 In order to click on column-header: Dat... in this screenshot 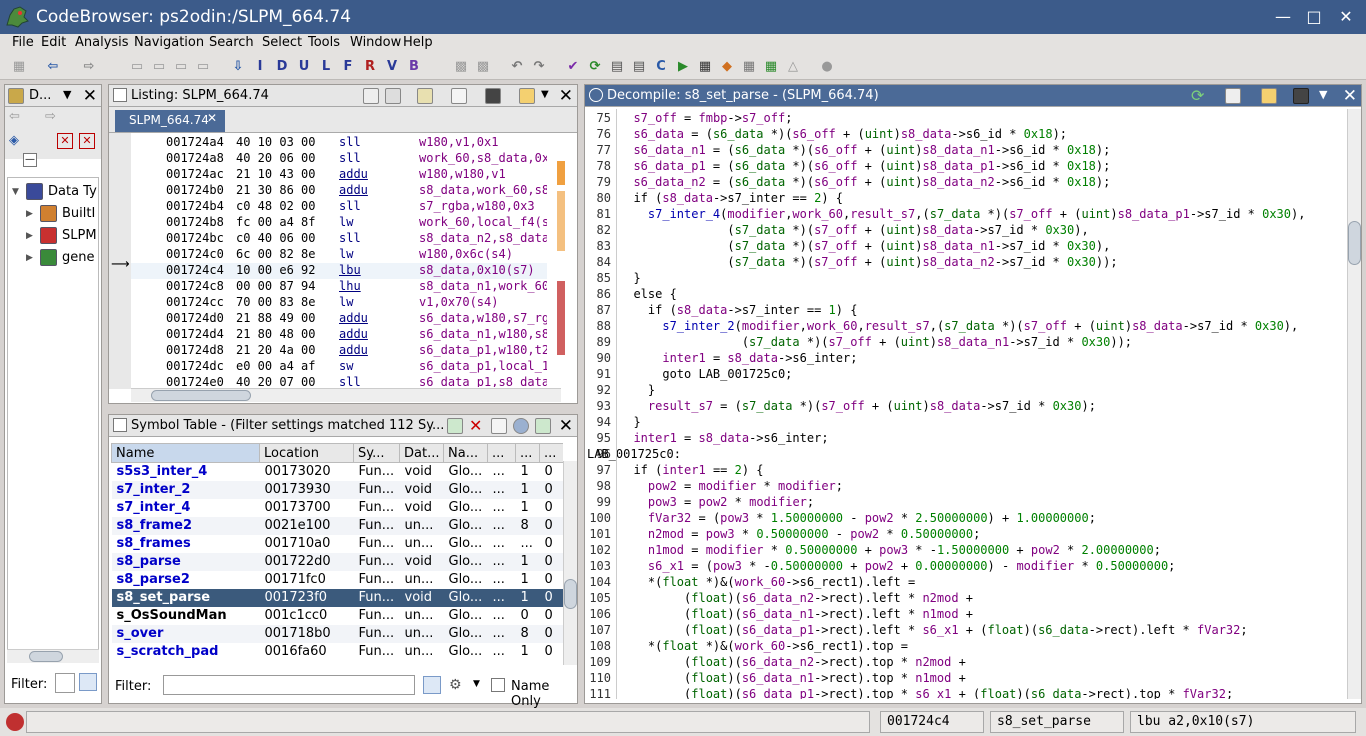, I will do `click(421, 453)`.